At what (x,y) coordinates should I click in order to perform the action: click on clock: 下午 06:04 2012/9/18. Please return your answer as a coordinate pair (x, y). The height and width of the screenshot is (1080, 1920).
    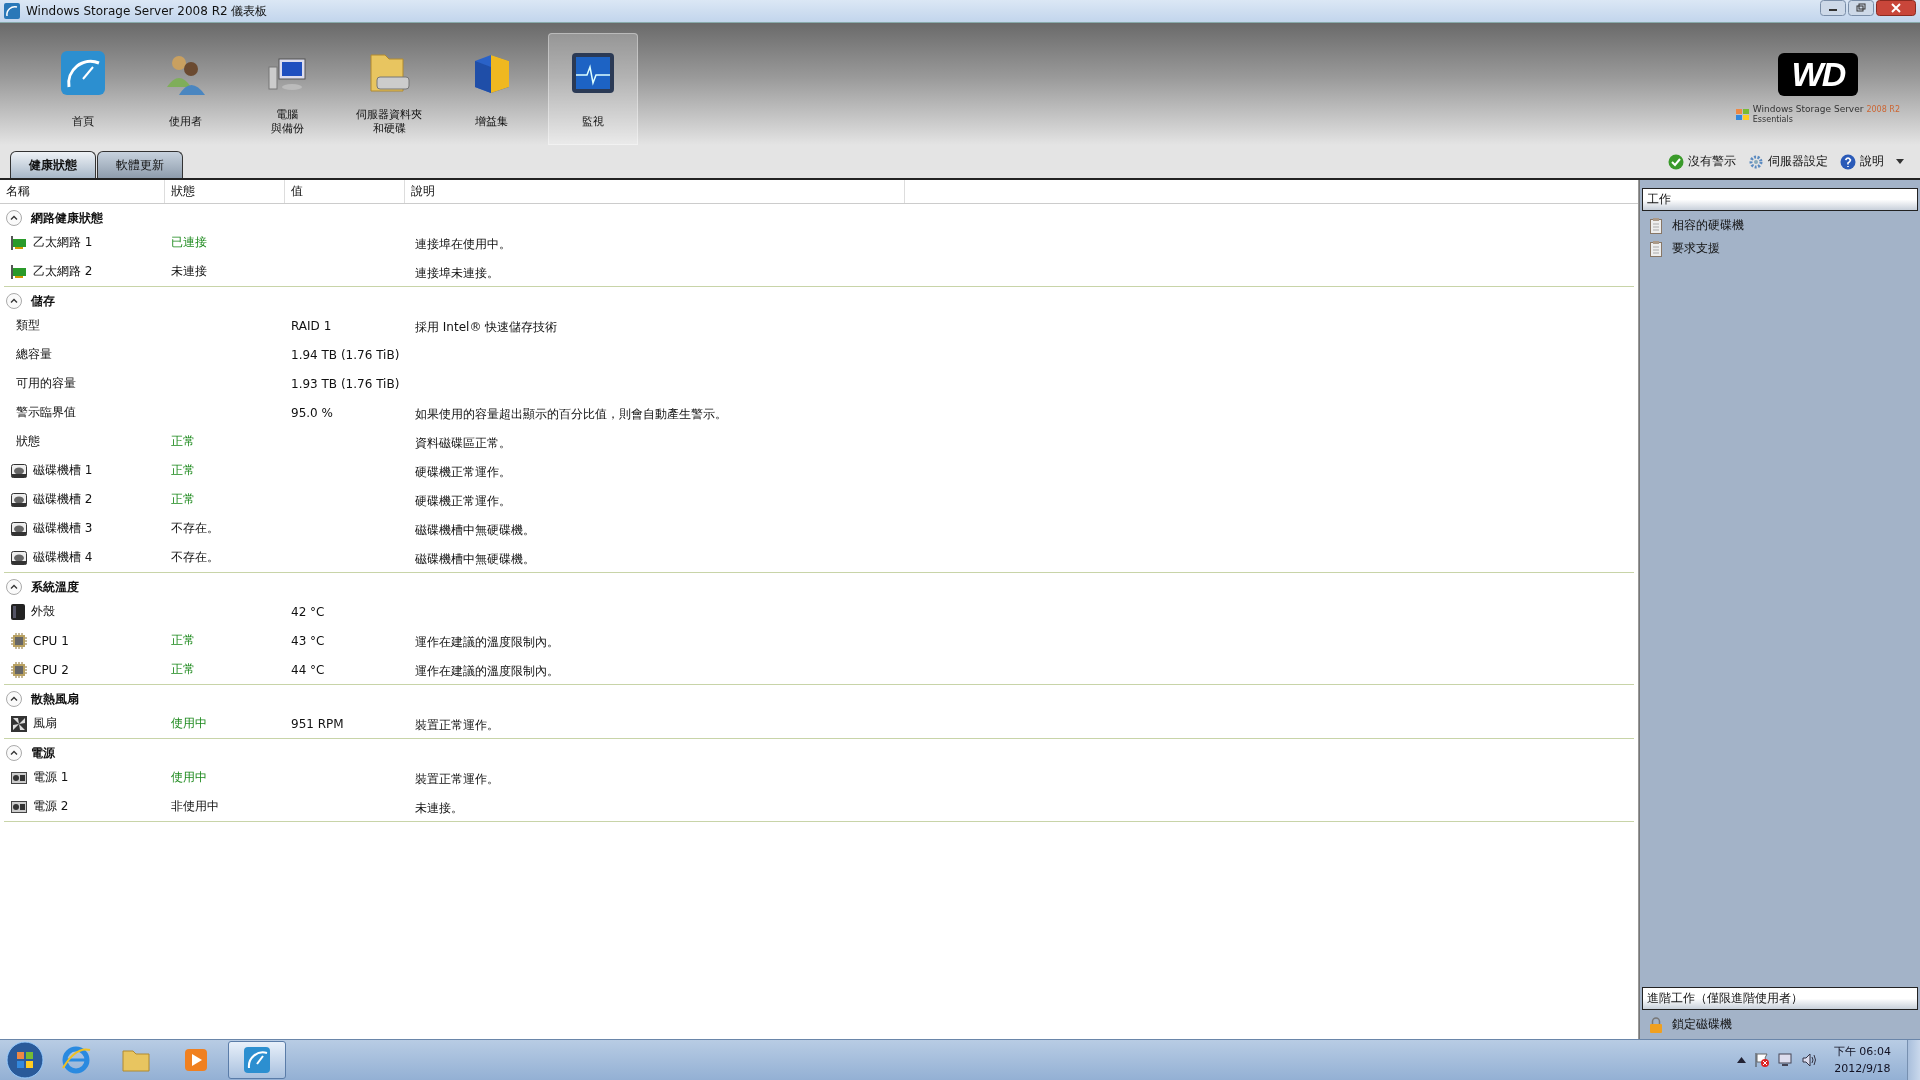
    Looking at the image, I should click on (1862, 1060).